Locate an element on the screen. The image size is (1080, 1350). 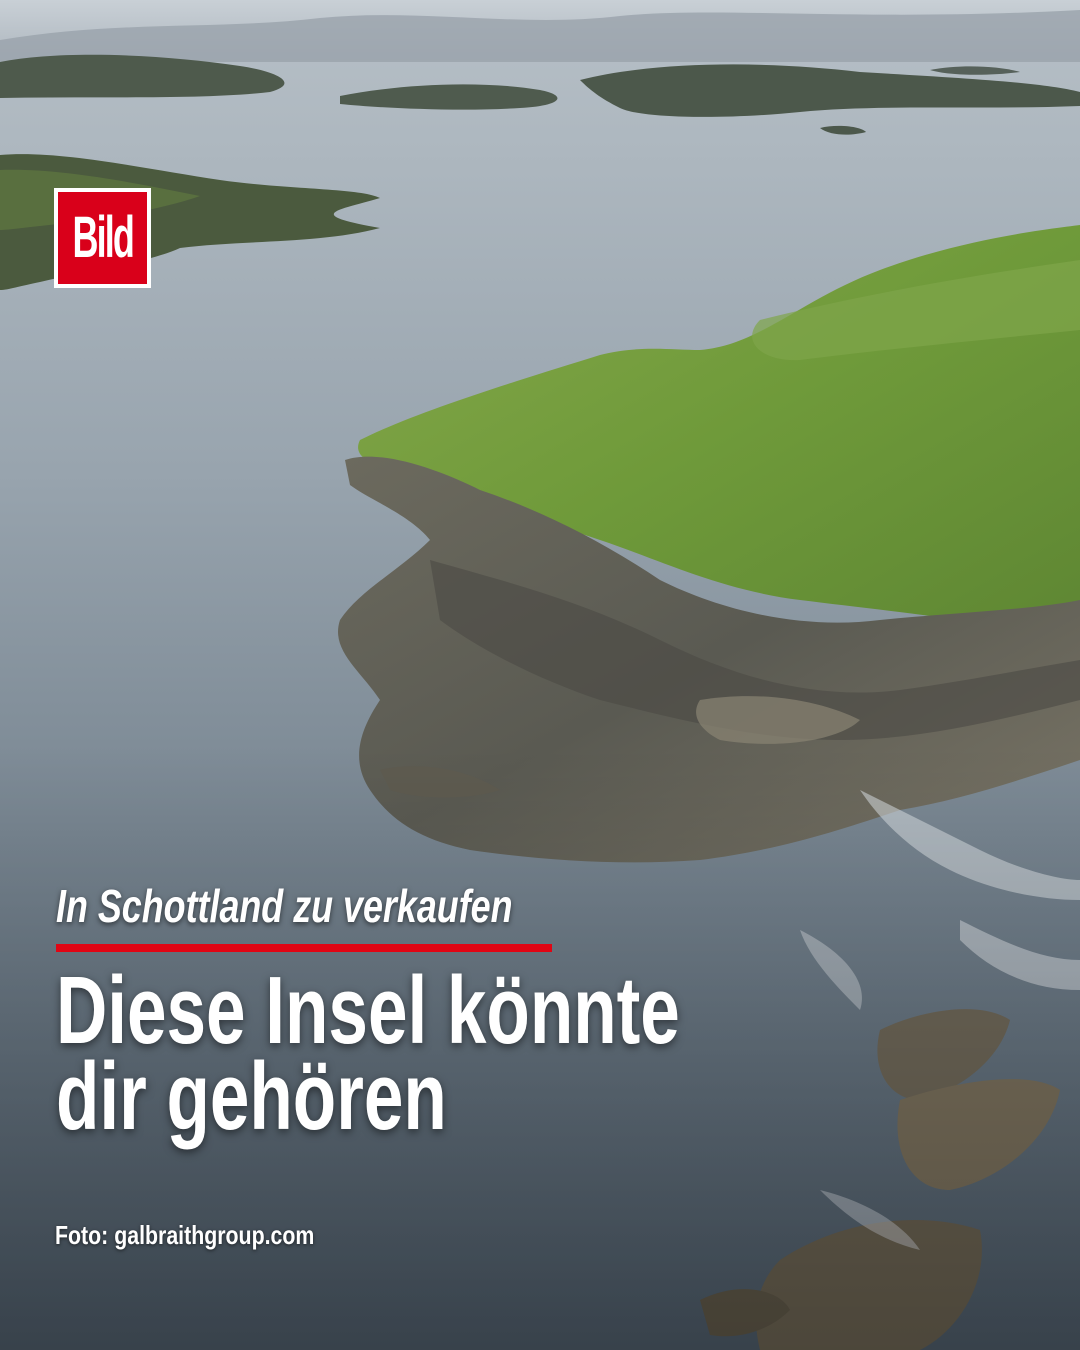
bild-logo-text: Bild is located at coordinates (103, 237).